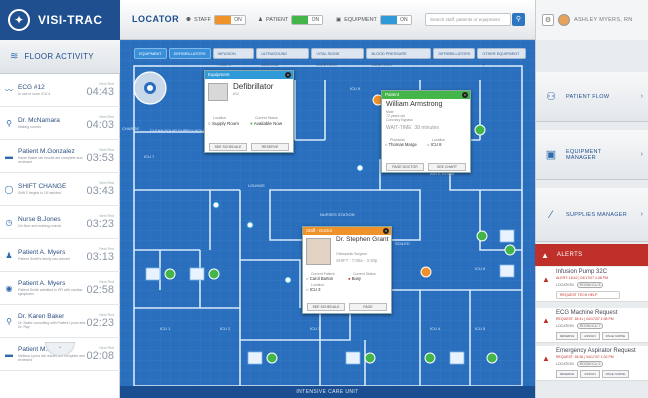 The image size is (648, 398). What do you see at coordinates (150, 53) in the screenshot?
I see `filter-button: EQUIPMENT` at bounding box center [150, 53].